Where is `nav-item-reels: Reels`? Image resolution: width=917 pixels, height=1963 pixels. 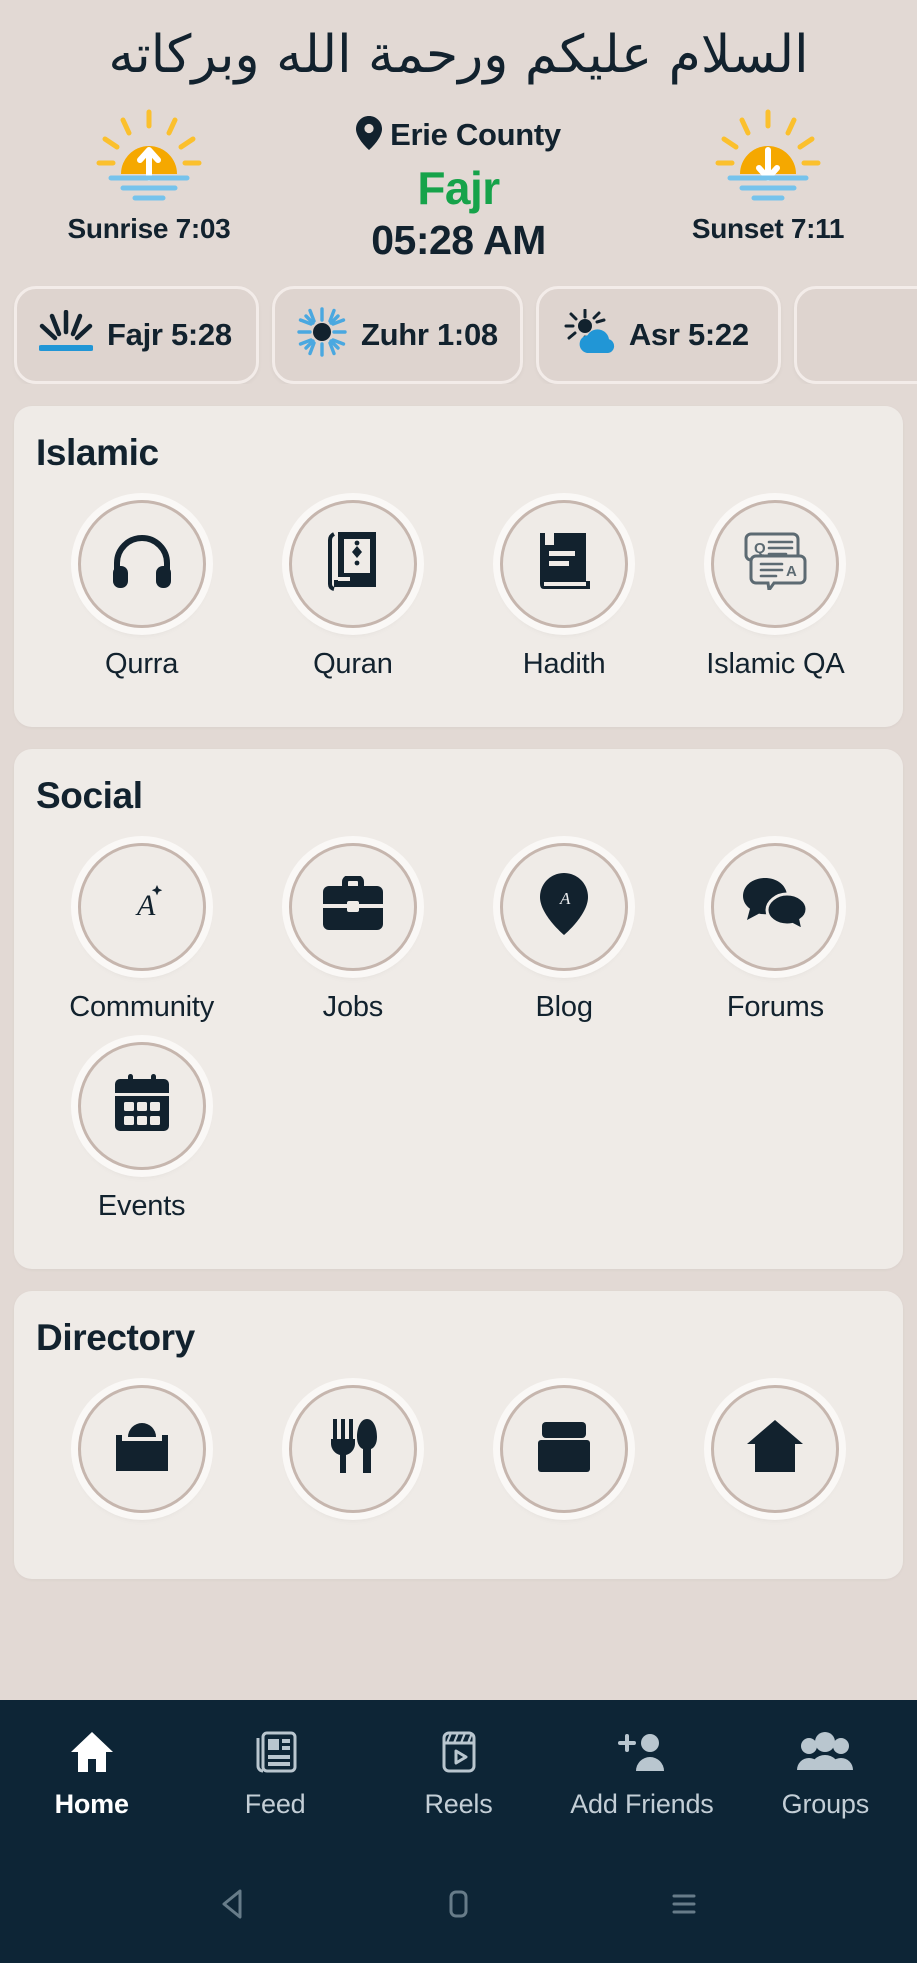 nav-item-reels: Reels is located at coordinates (458, 1775).